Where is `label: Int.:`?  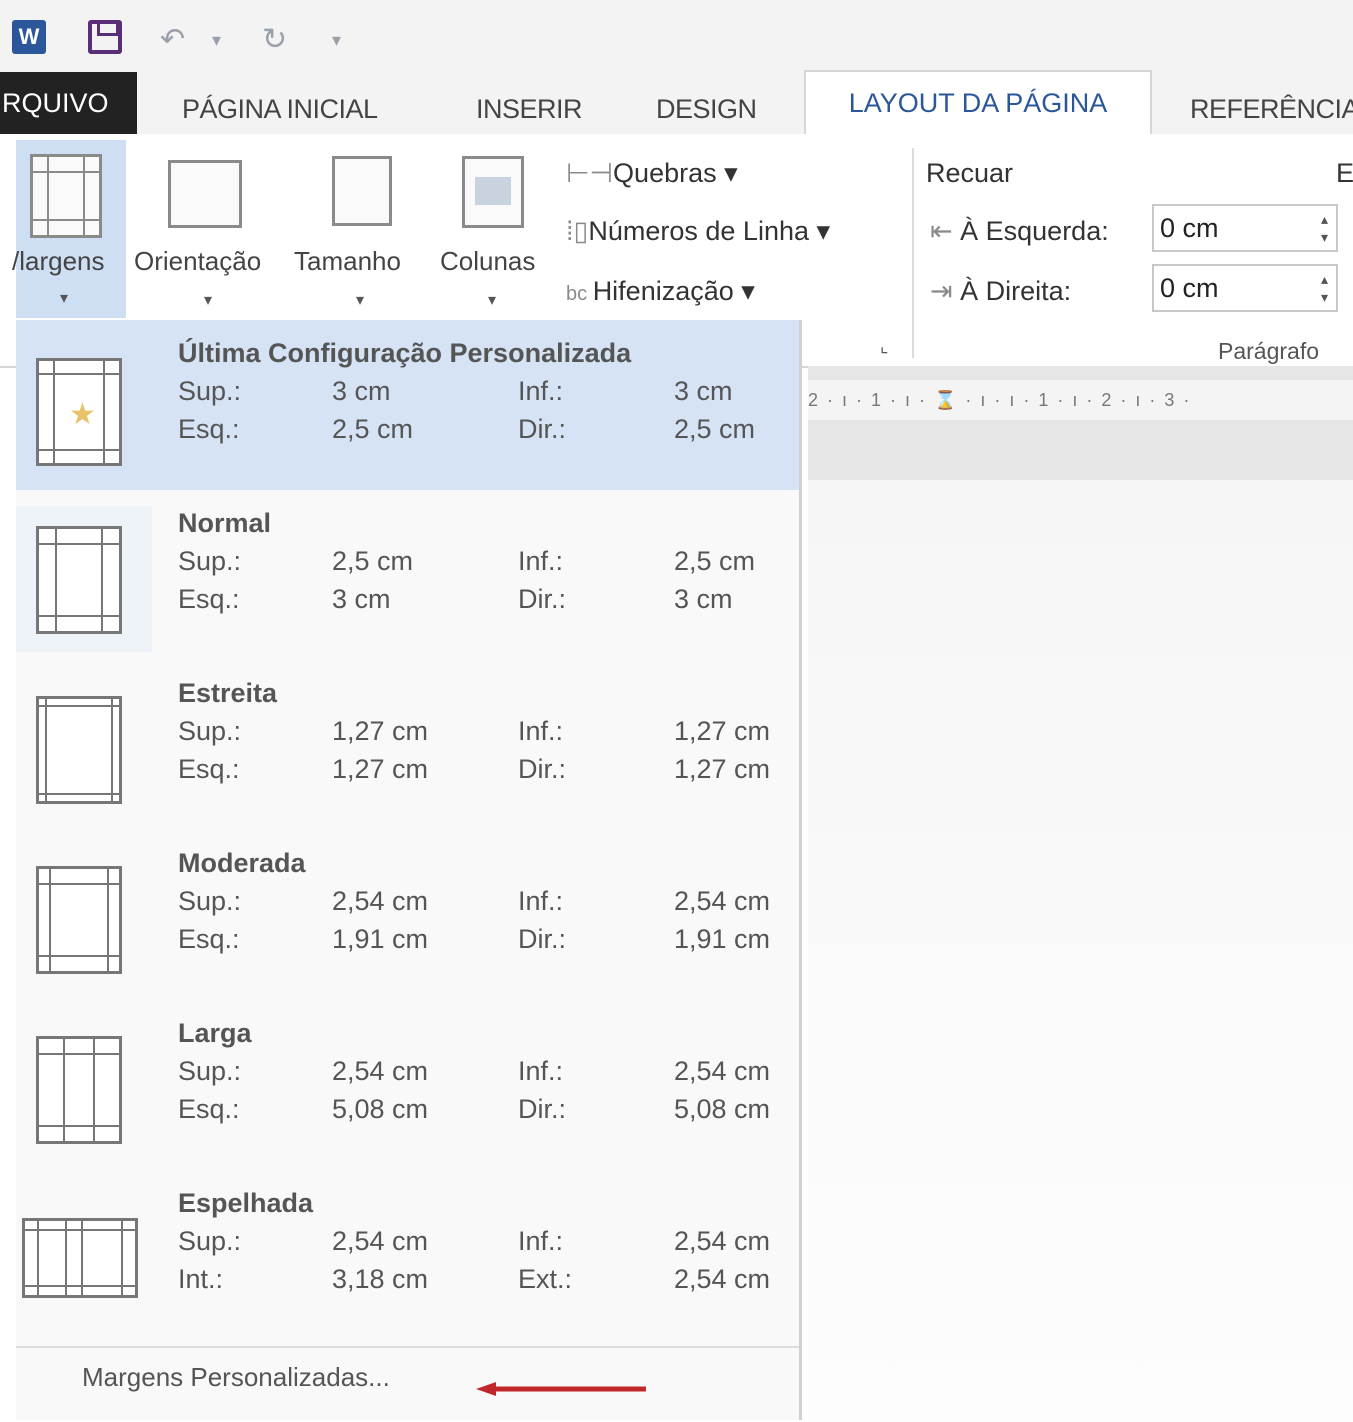 label: Int.: is located at coordinates (201, 1279).